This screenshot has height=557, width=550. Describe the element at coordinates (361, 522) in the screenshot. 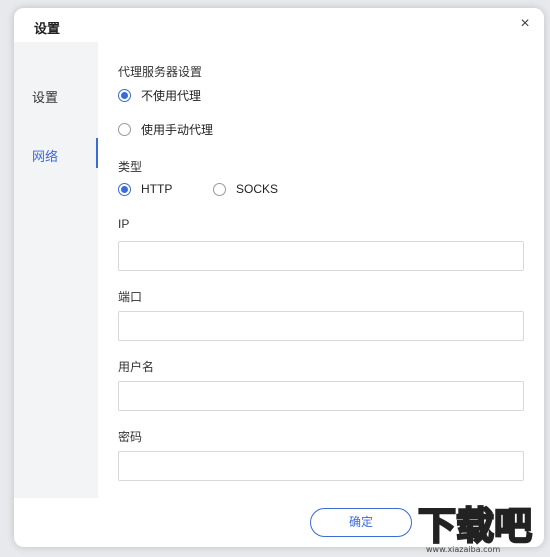

I see `confirm-button: 确定` at that location.